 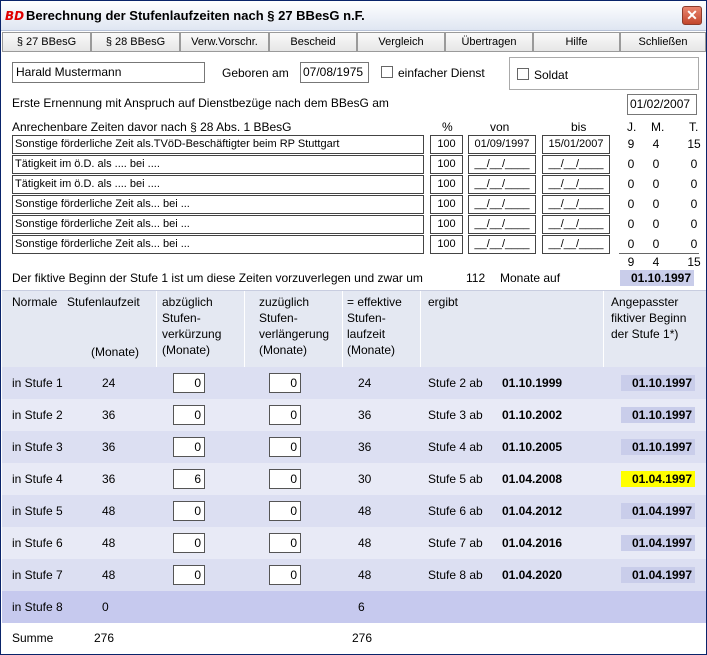 What do you see at coordinates (455, 447) in the screenshot?
I see `ergibt-label: Stufe 4 ab` at bounding box center [455, 447].